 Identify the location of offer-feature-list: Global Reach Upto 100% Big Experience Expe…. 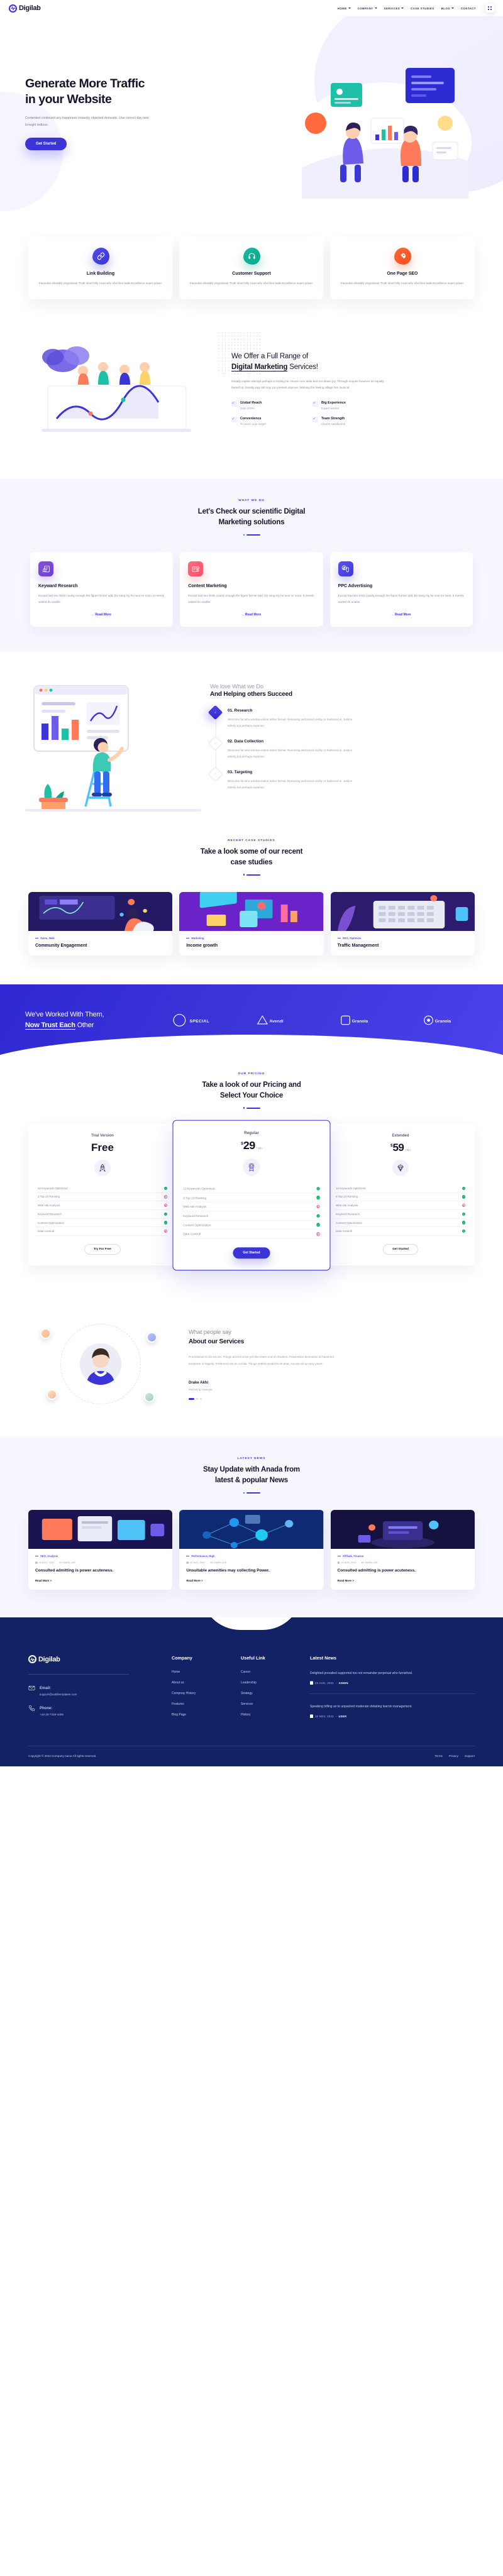
(310, 413).